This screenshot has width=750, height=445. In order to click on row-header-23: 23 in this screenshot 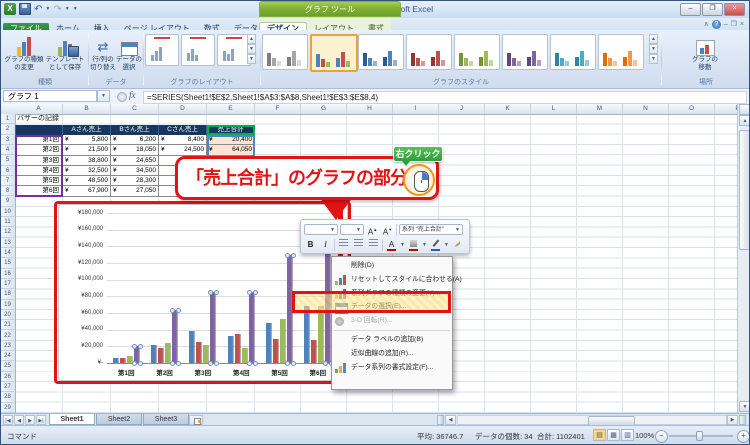, I will do `click(7, 346)`.